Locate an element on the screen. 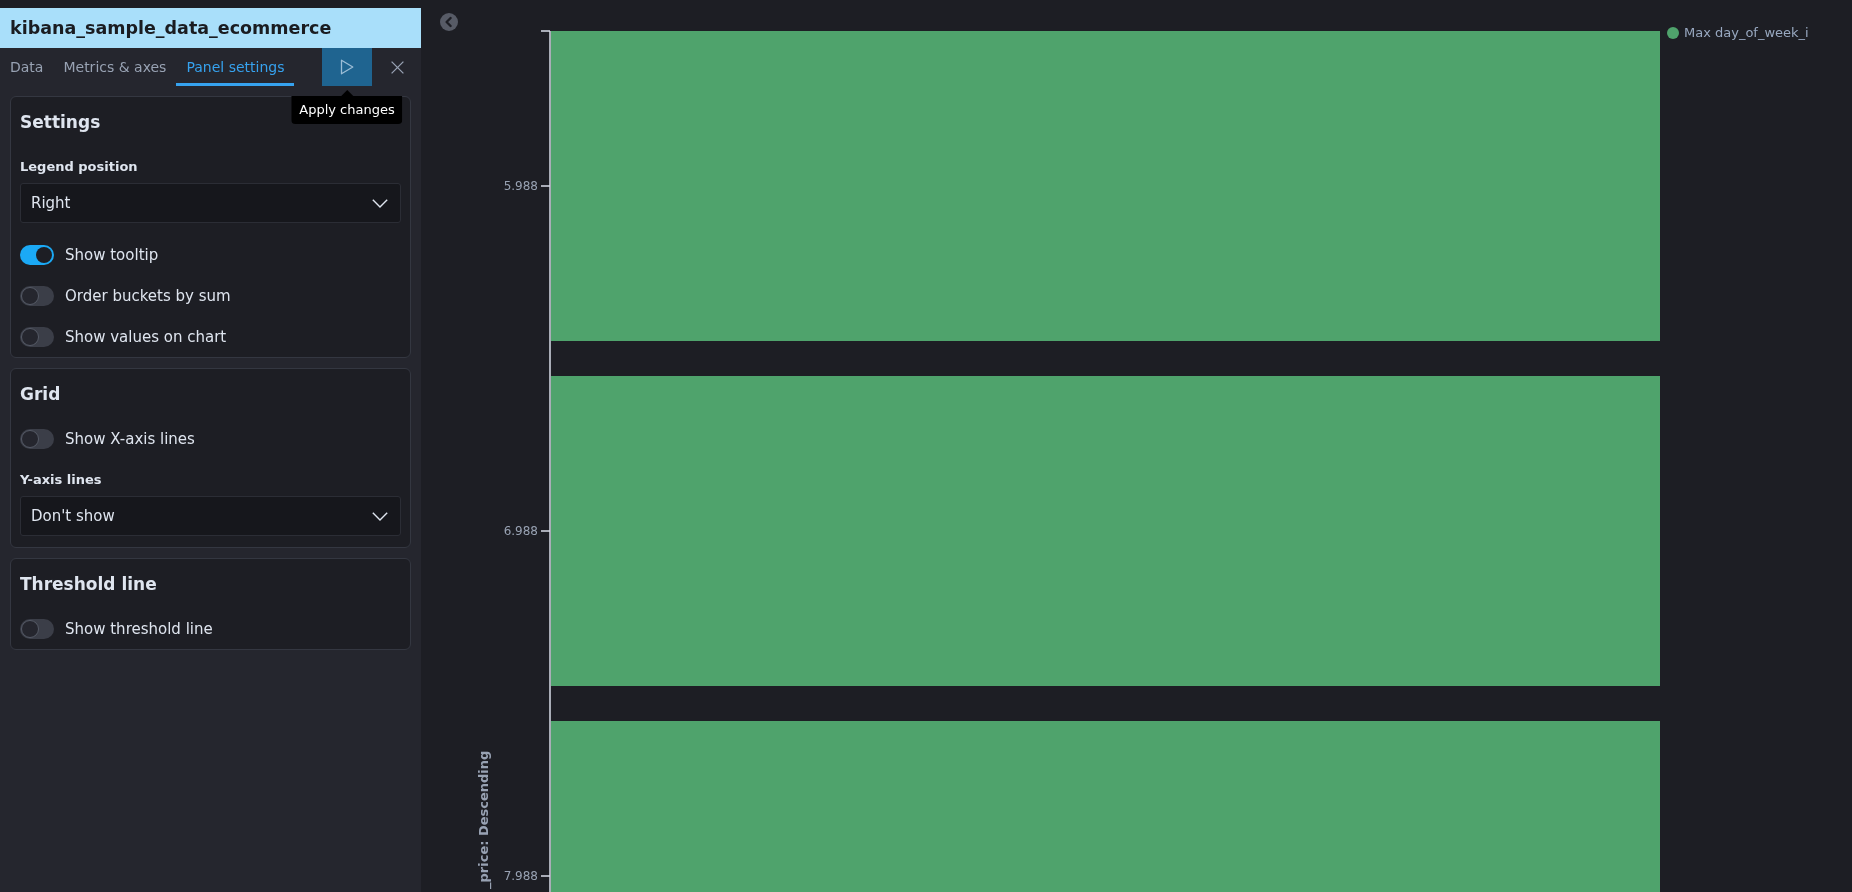 The width and height of the screenshot is (1852, 892). axis-tick-label: 5.988 is located at coordinates (520, 186).